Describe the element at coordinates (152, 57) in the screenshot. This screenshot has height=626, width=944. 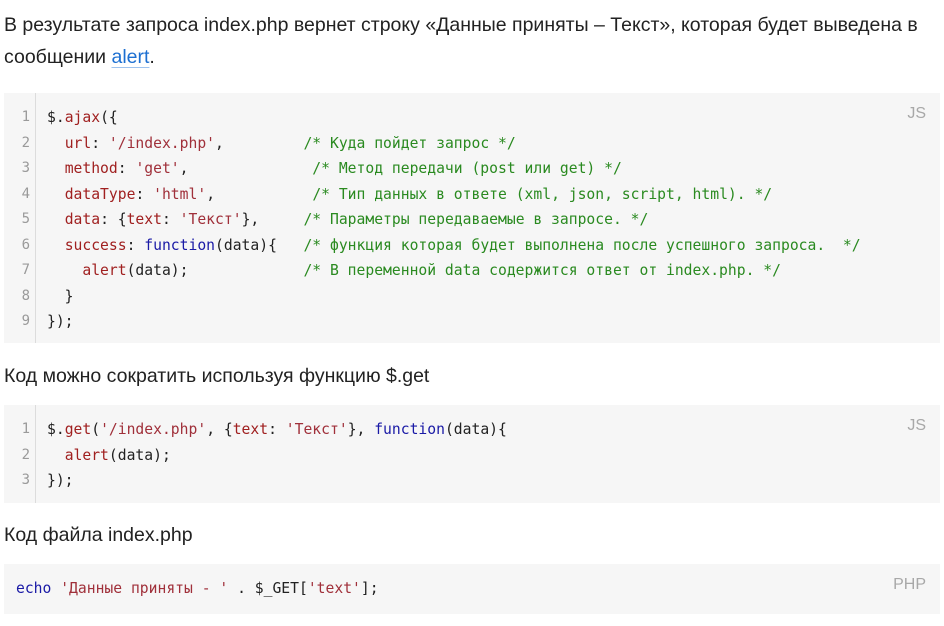
I see `intro-period: .` at that location.